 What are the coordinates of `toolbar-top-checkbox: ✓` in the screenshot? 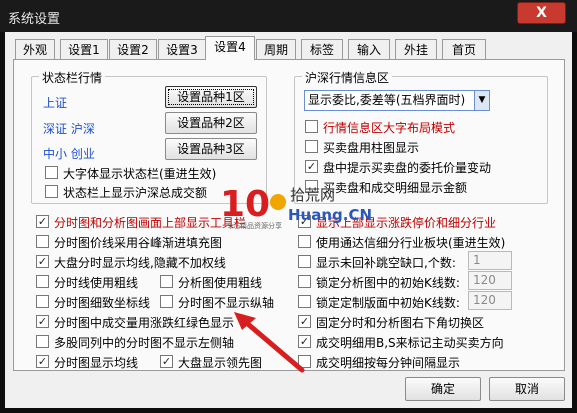 It's located at (42, 221).